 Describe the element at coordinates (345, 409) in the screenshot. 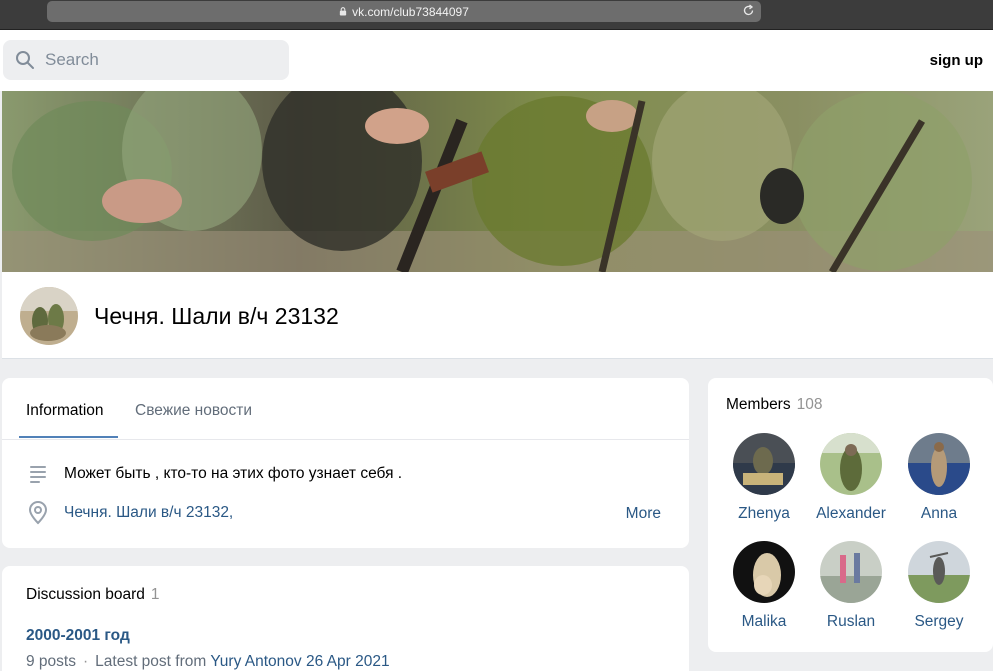

I see `info-tabs: Information Свежие новости` at that location.